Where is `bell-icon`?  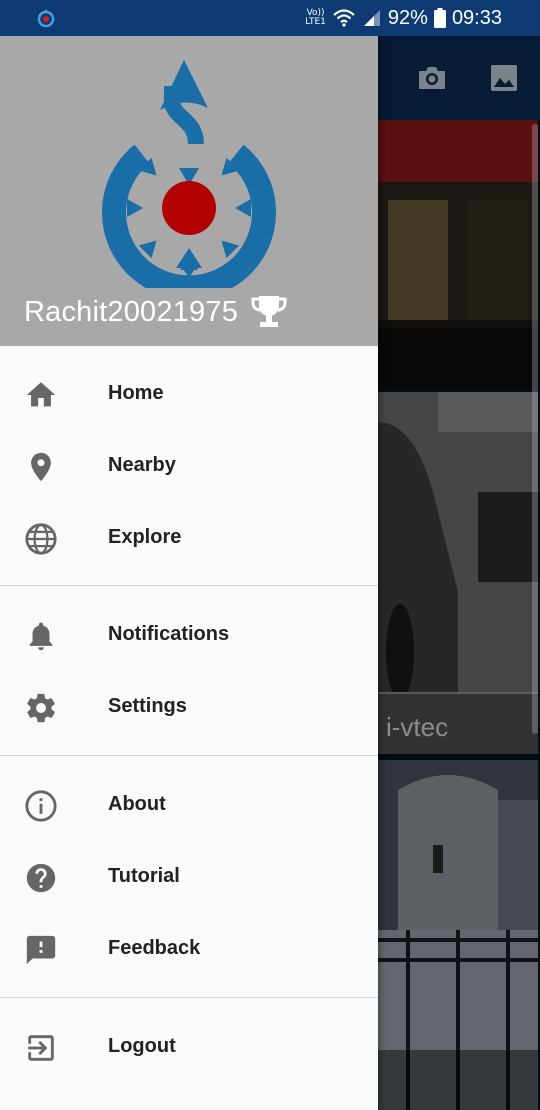
bell-icon is located at coordinates (41, 636).